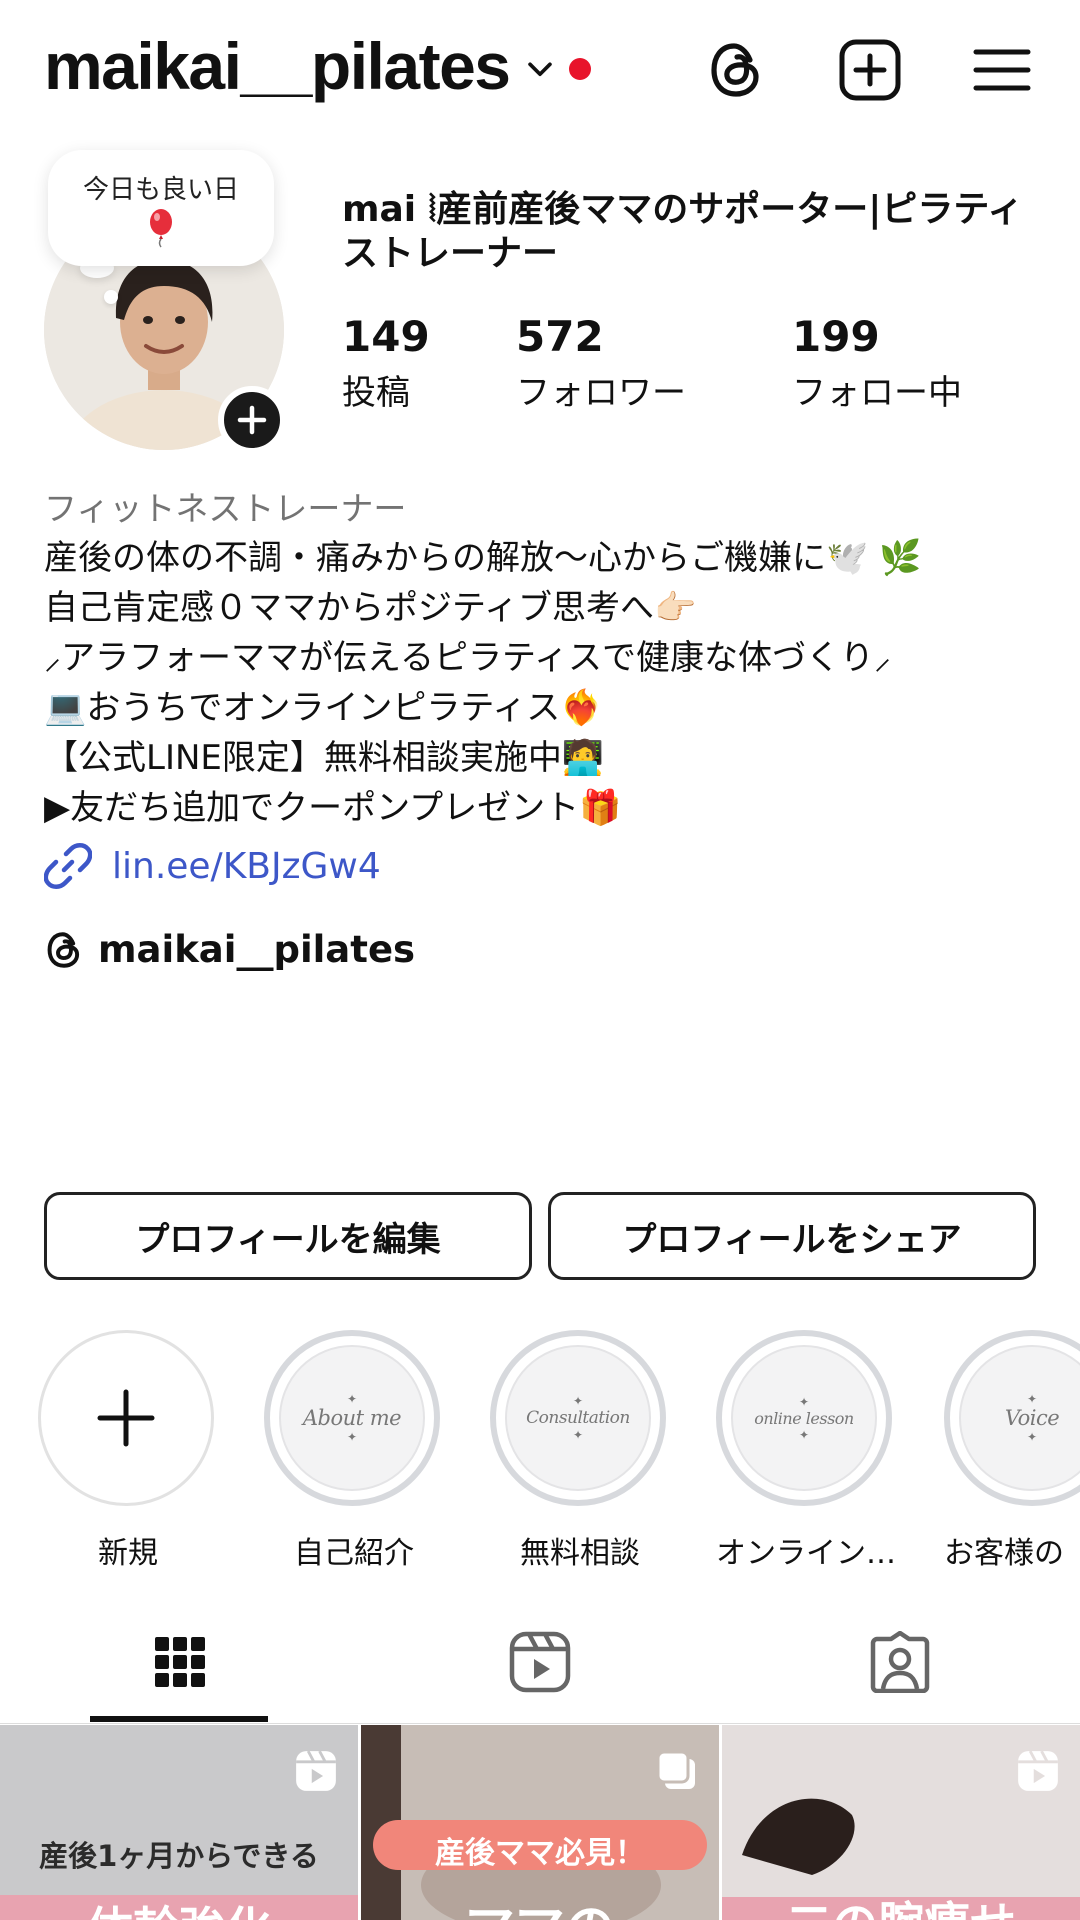 The image size is (1080, 1920). Describe the element at coordinates (877, 363) in the screenshot. I see `stat-following: 199 フォロー中` at that location.